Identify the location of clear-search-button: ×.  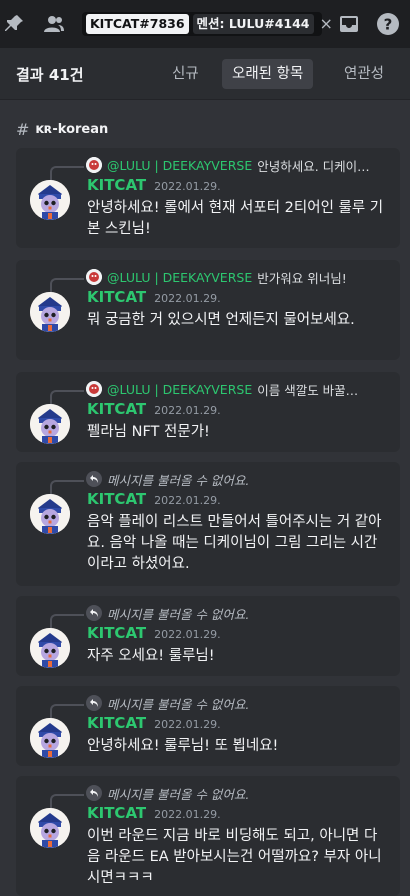
(326, 24).